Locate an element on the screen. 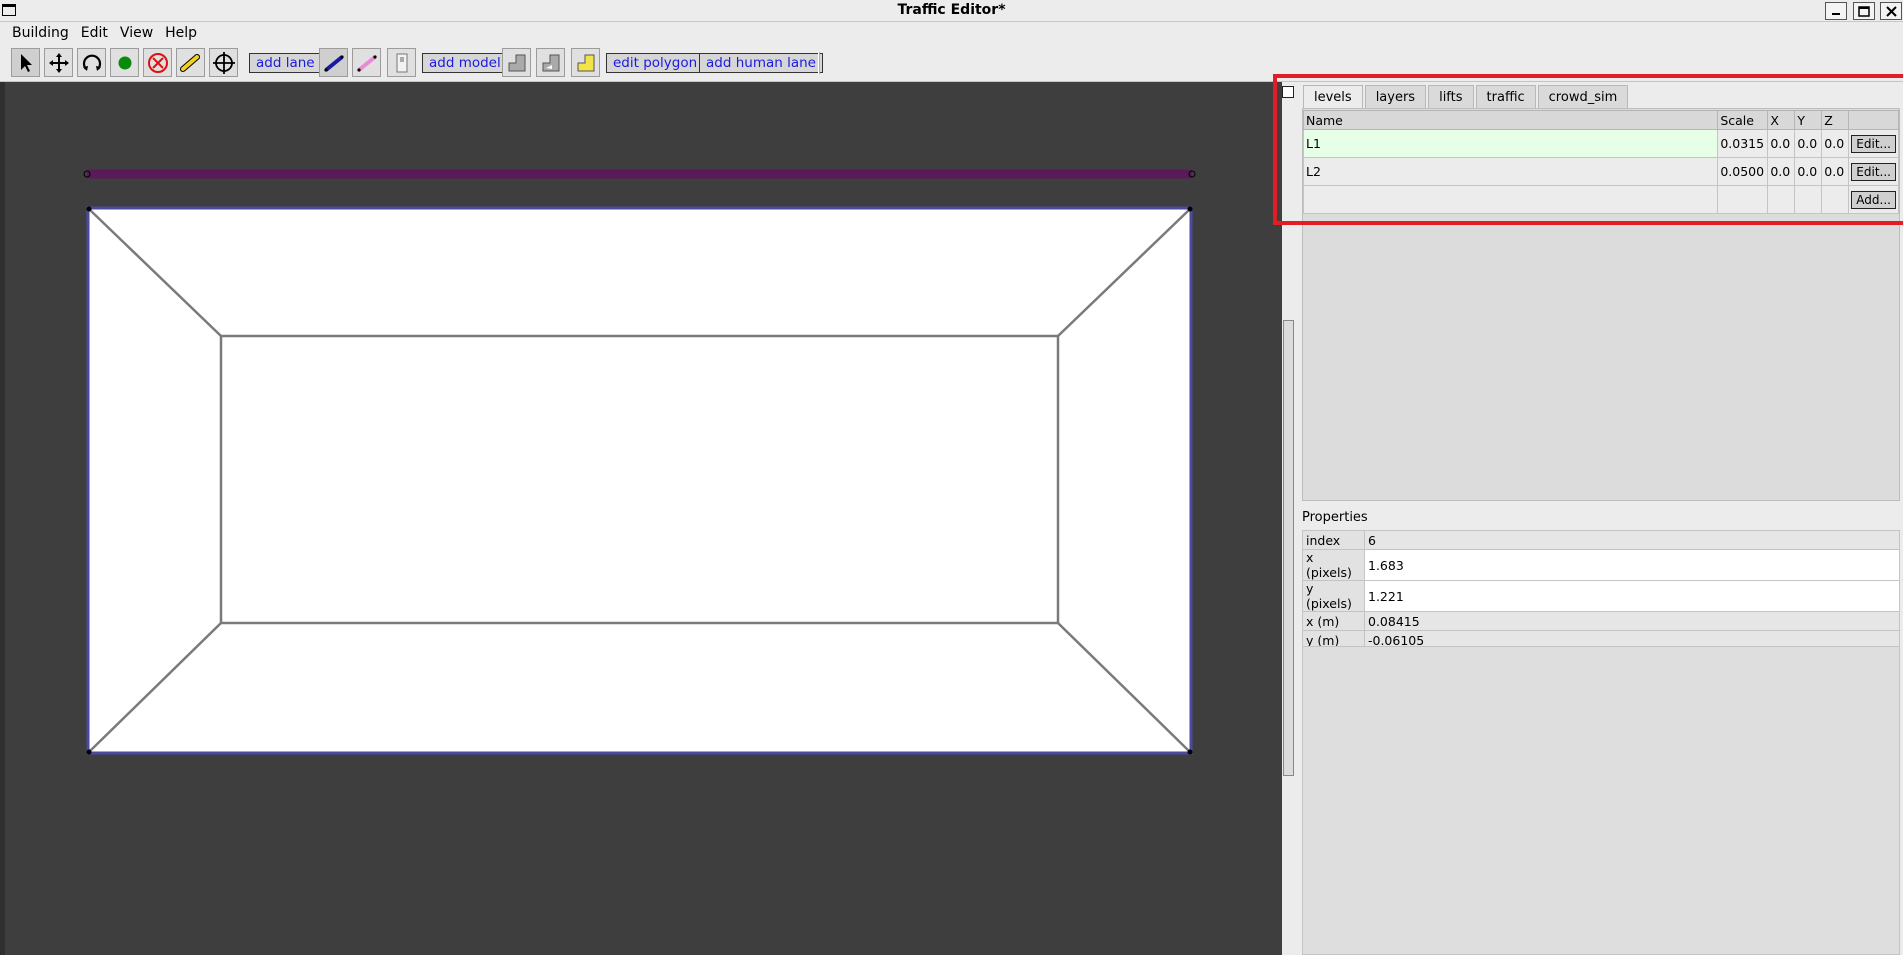 Image resolution: width=1903 pixels, height=955 pixels. tab-traffic: traffic is located at coordinates (1505, 96).